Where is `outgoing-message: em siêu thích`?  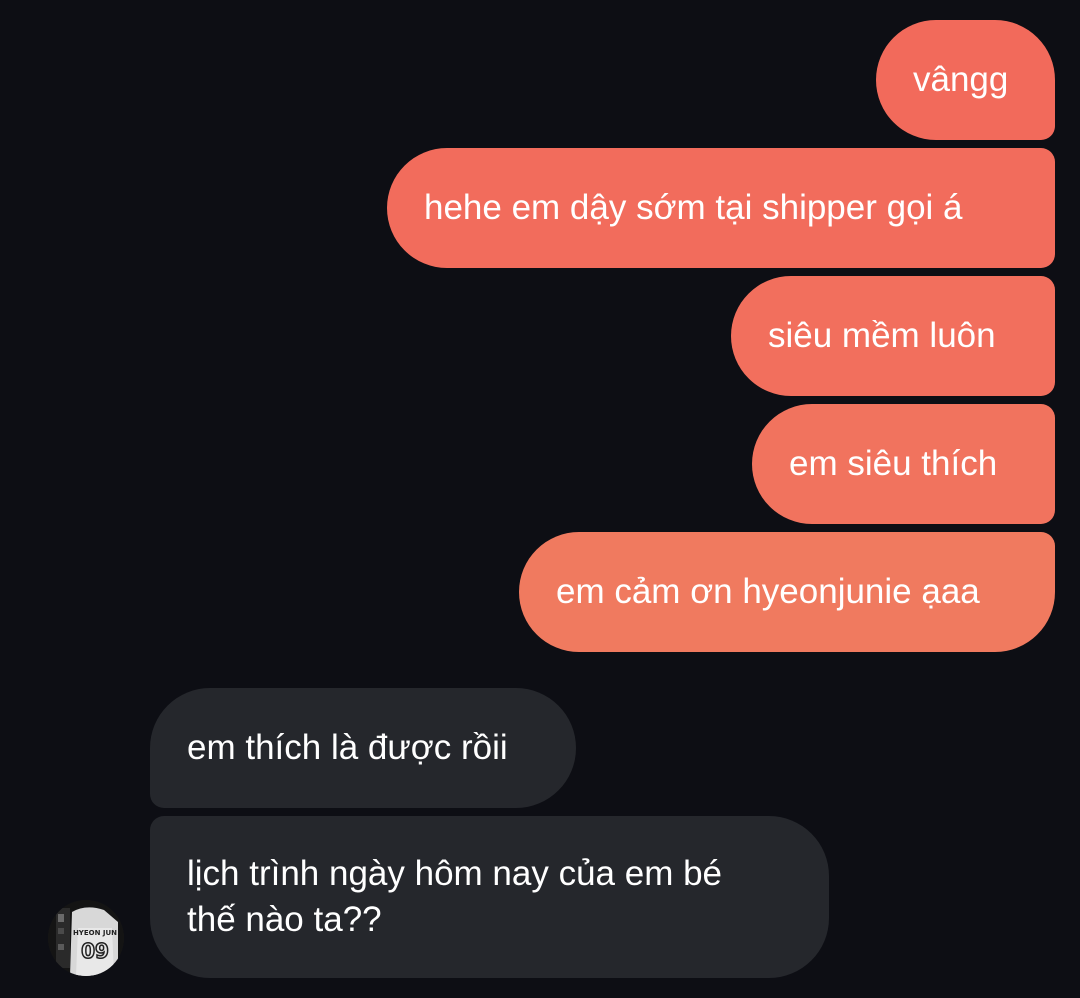
outgoing-message: em siêu thích is located at coordinates (903, 464).